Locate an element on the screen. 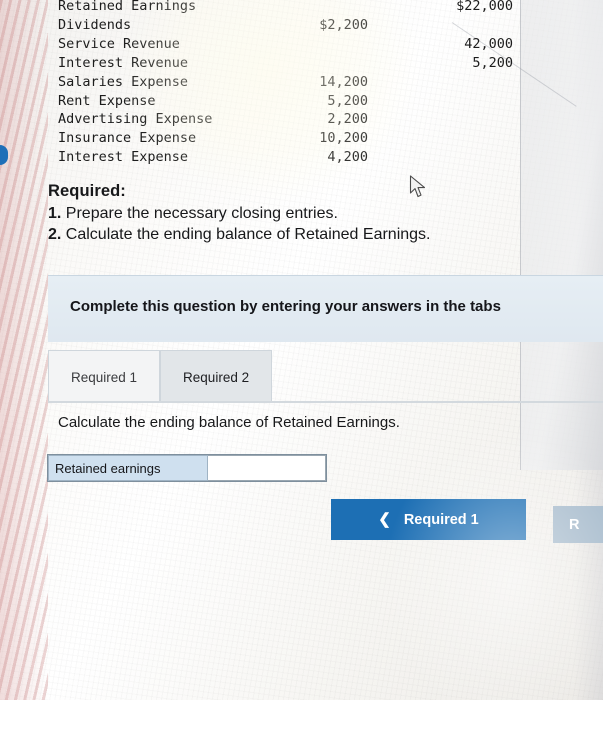 The image size is (603, 730). required-item-1-text: Prepare the necessary closing entries. is located at coordinates (201, 213).